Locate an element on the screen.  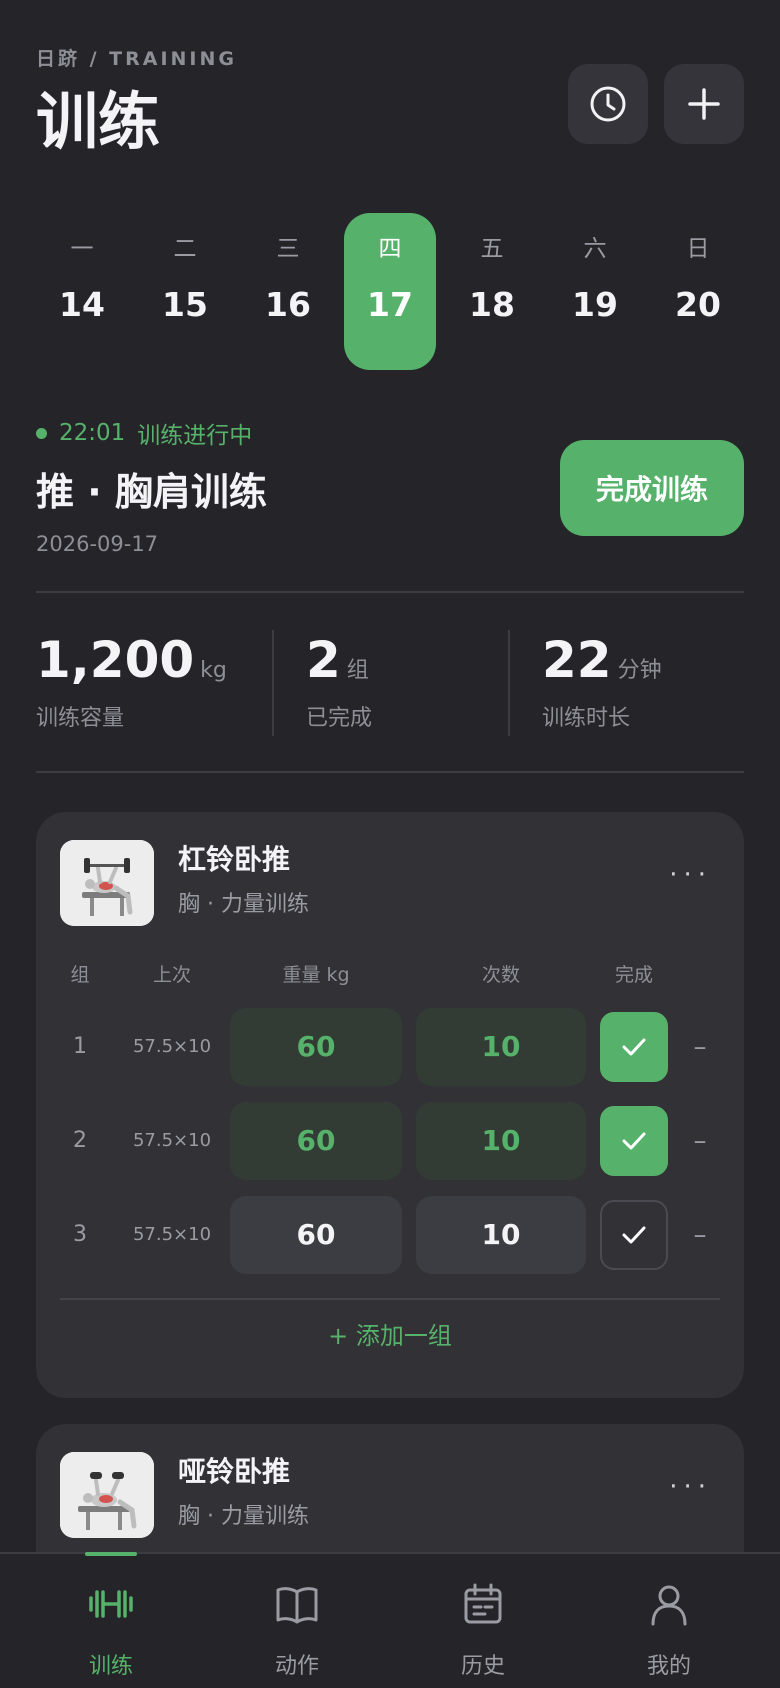
stat-label: 训练时长 is located at coordinates (586, 718).